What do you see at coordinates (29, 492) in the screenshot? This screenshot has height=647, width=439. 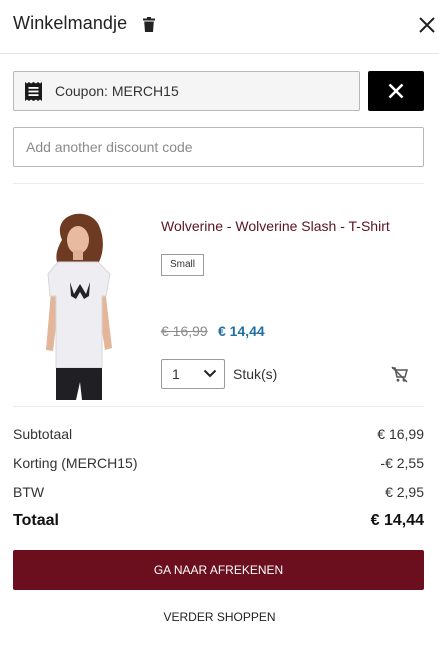 I see `tax-label: BTW` at bounding box center [29, 492].